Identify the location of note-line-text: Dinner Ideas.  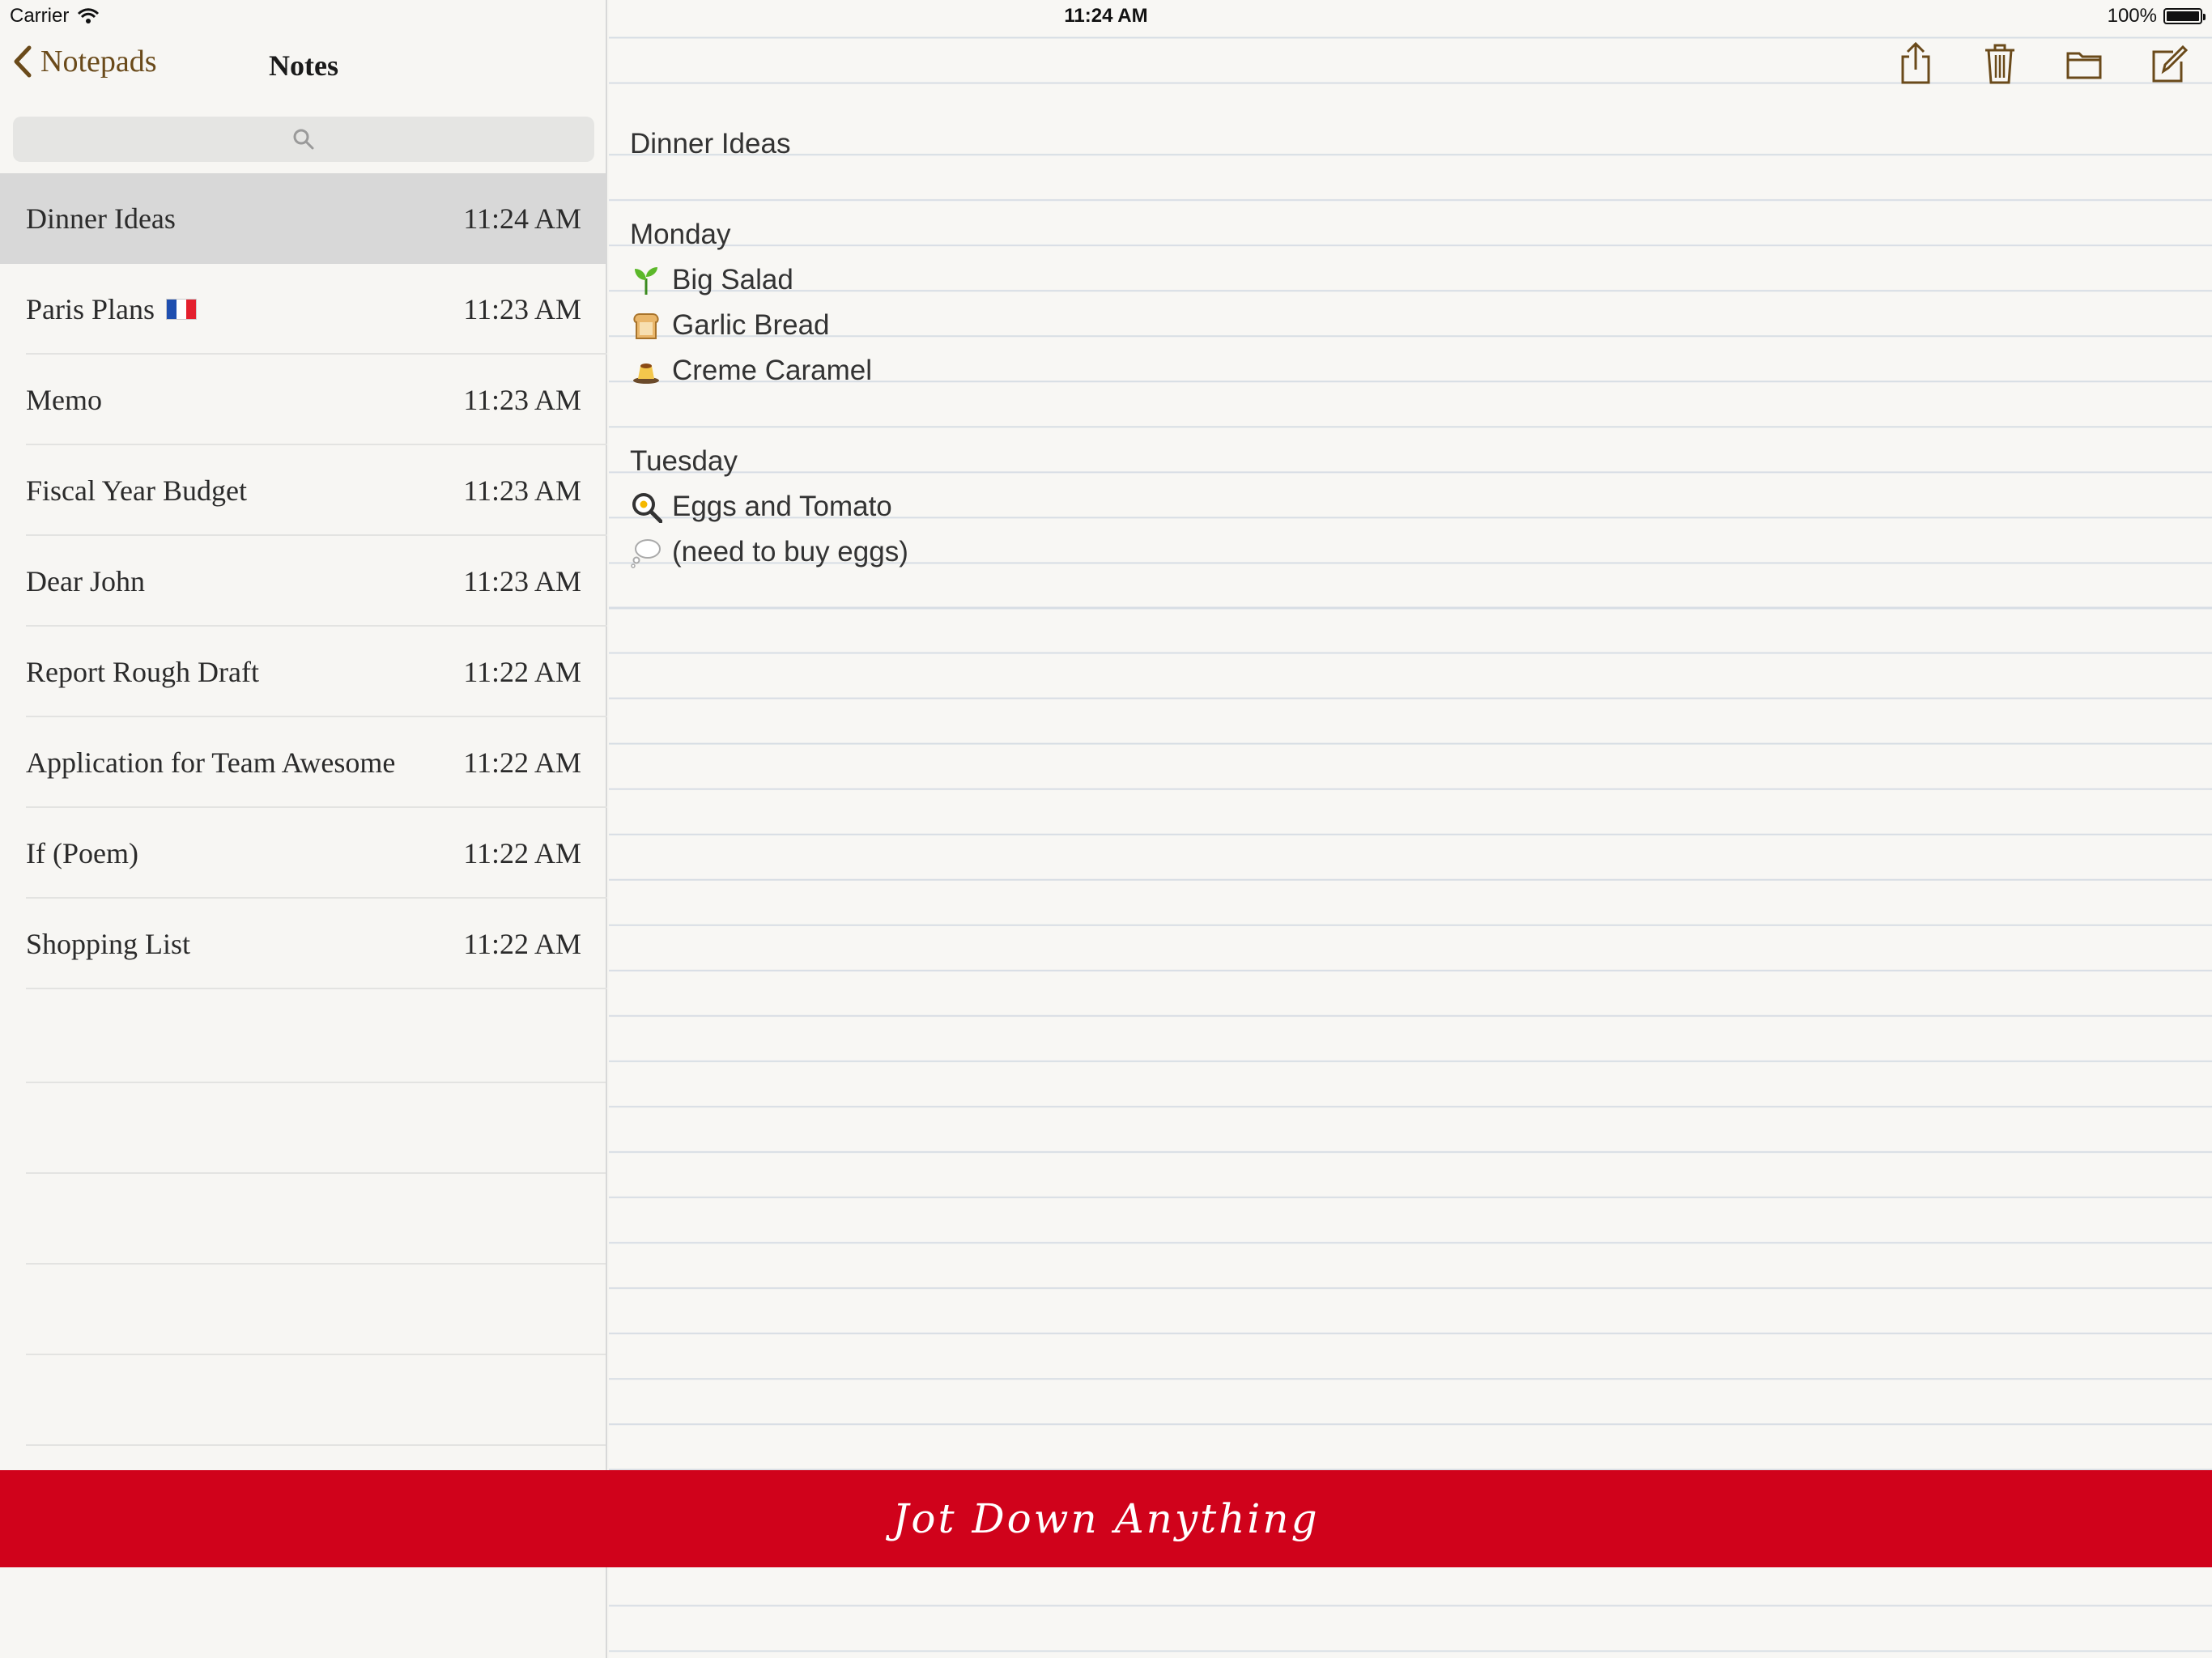
(711, 143).